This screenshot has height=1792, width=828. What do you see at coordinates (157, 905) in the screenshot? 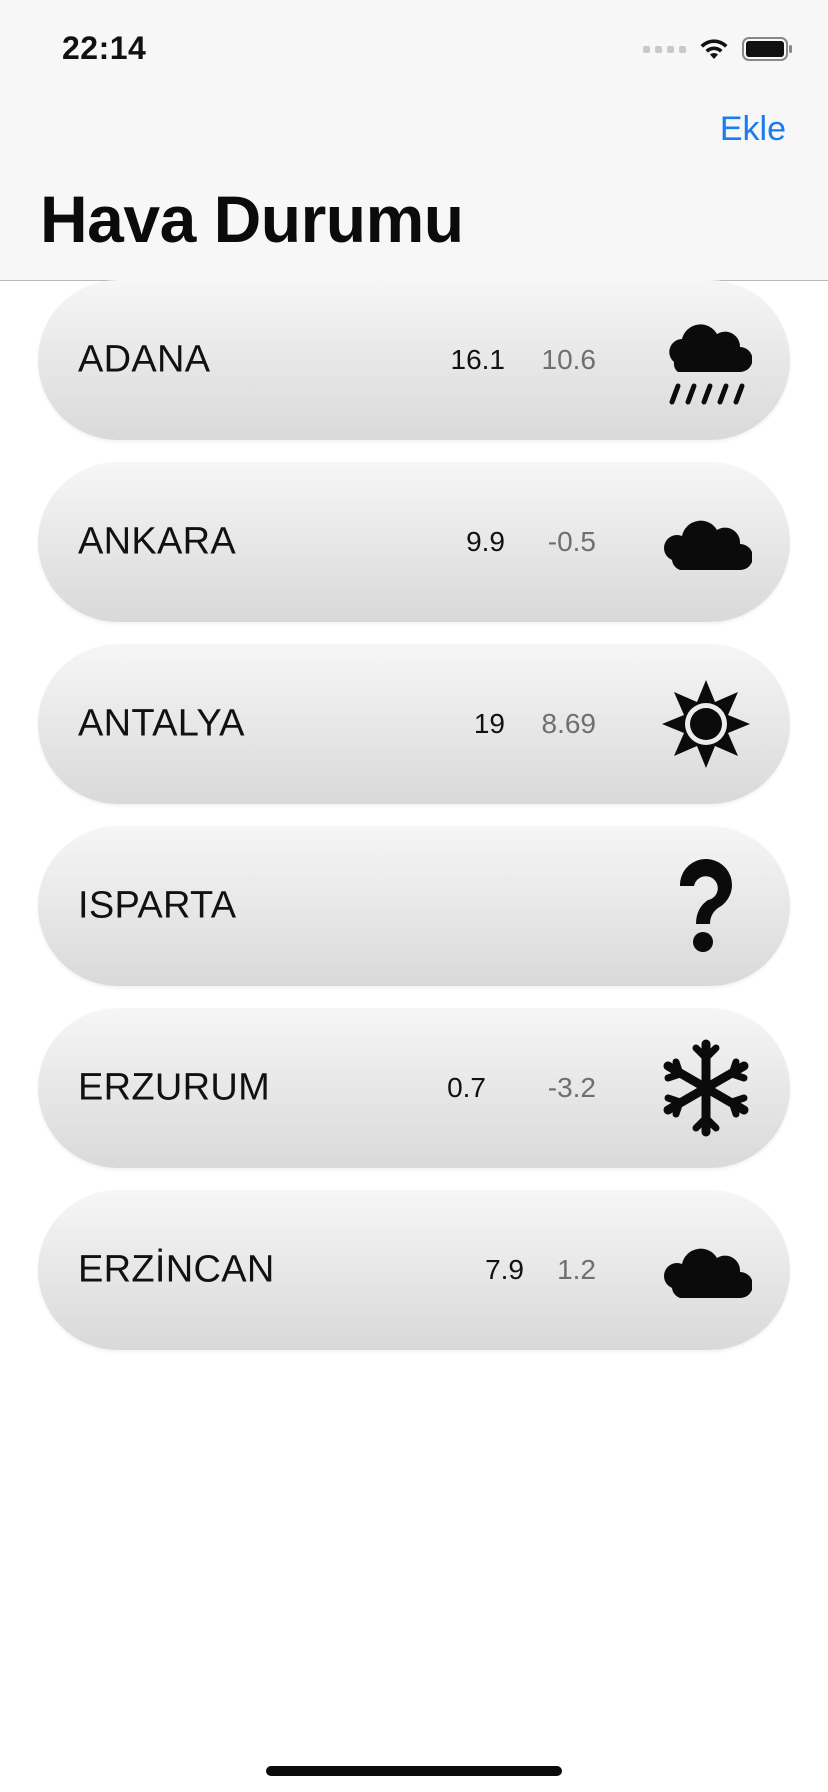
I see `city-name: ISPARTA` at bounding box center [157, 905].